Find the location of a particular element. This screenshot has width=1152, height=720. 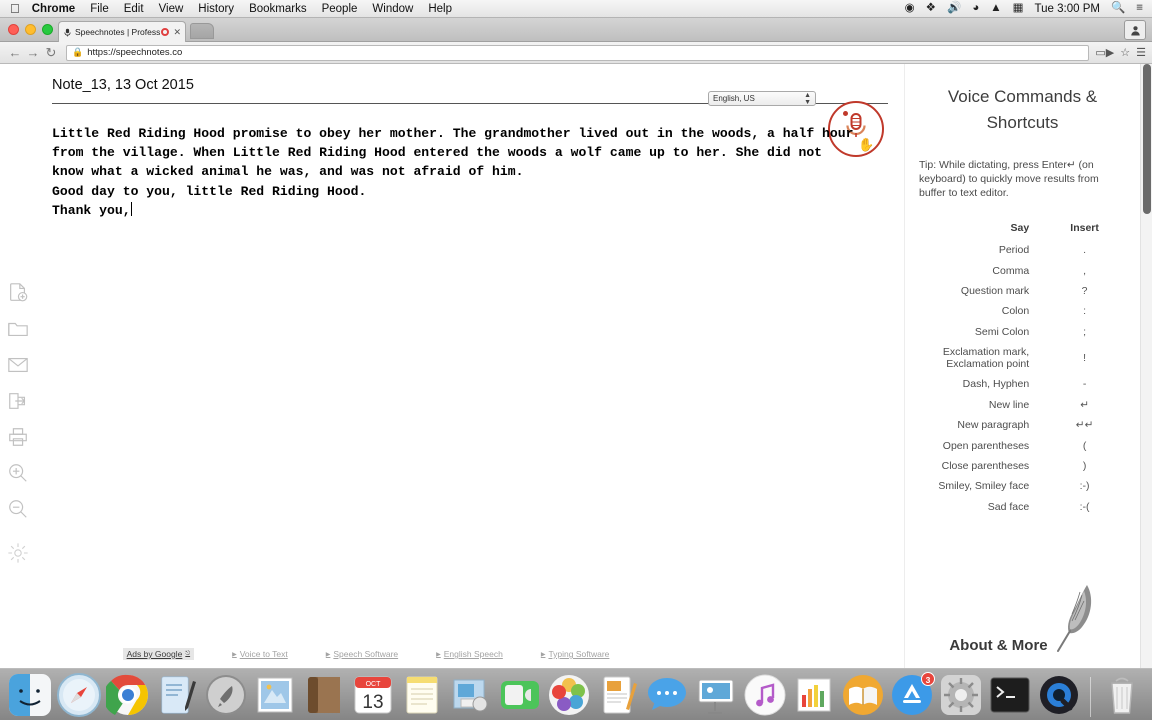

chrome-icon is located at coordinates (126, 695).